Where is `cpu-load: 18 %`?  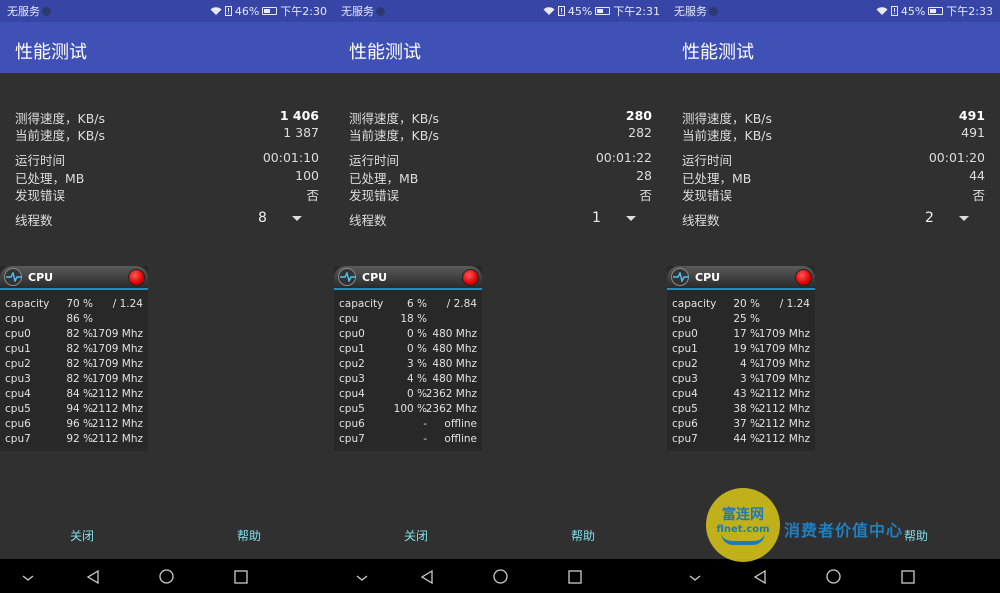 cpu-load: 18 % is located at coordinates (413, 319).